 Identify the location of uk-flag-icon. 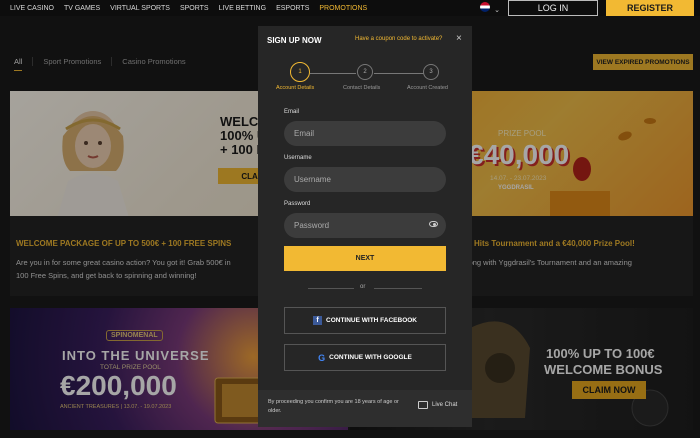
(484, 7).